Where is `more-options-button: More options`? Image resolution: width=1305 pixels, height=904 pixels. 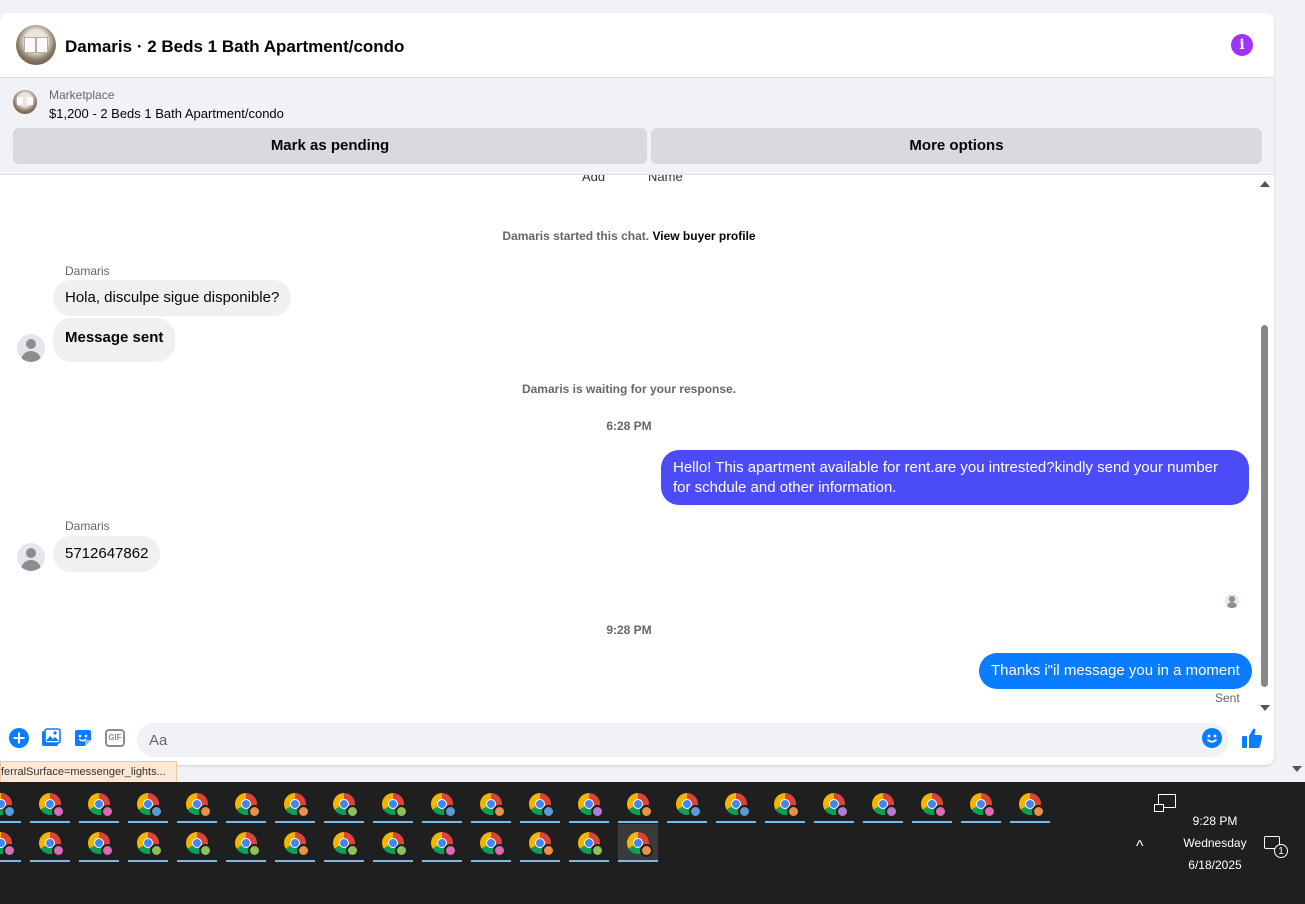 more-options-button: More options is located at coordinates (956, 146).